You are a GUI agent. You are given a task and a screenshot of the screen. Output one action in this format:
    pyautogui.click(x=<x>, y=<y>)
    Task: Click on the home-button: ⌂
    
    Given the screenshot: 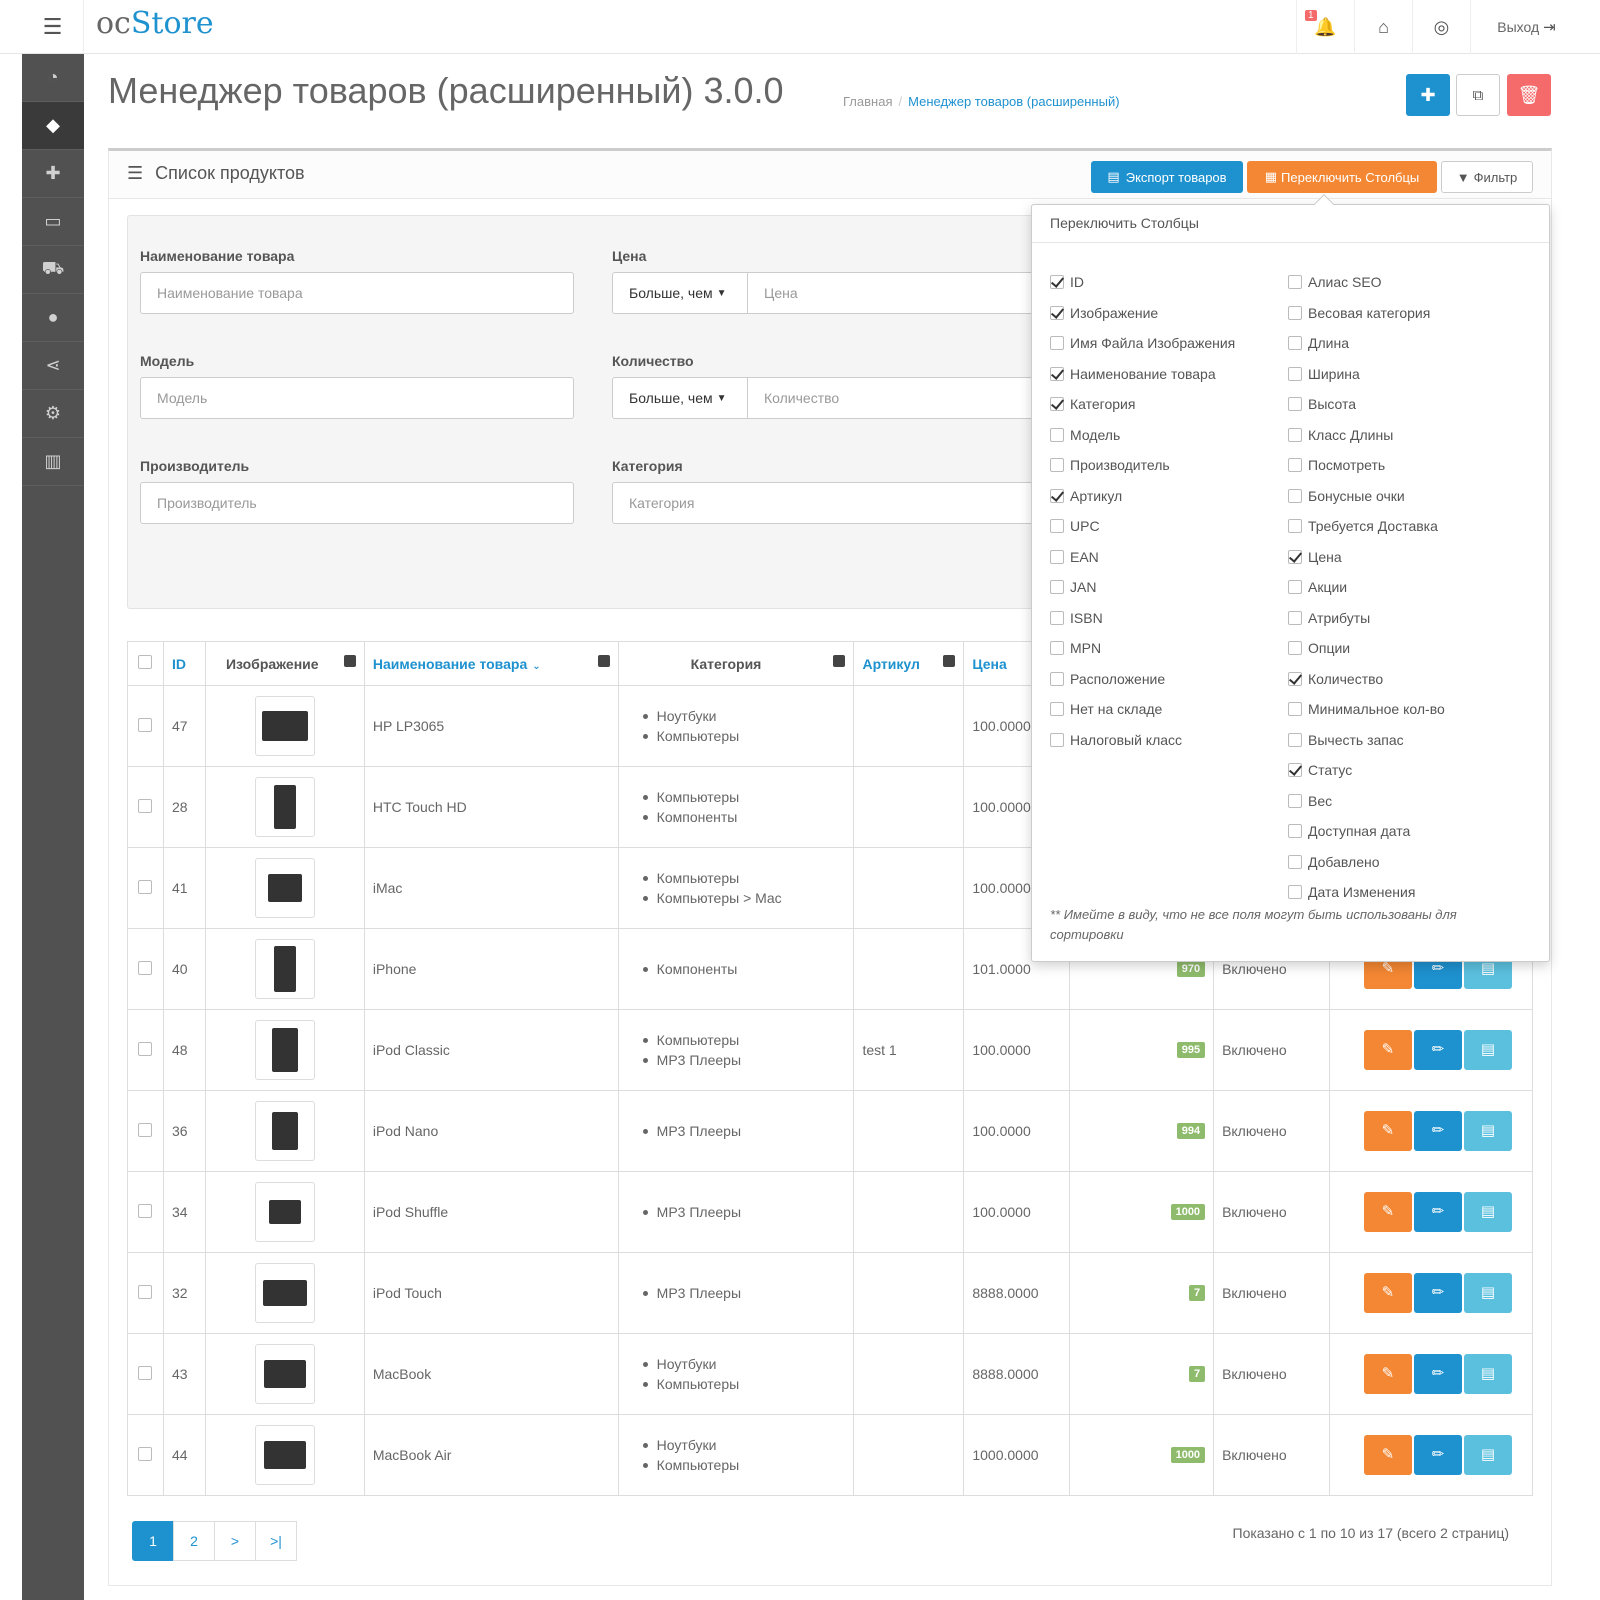 What is the action you would take?
    pyautogui.click(x=1383, y=27)
    